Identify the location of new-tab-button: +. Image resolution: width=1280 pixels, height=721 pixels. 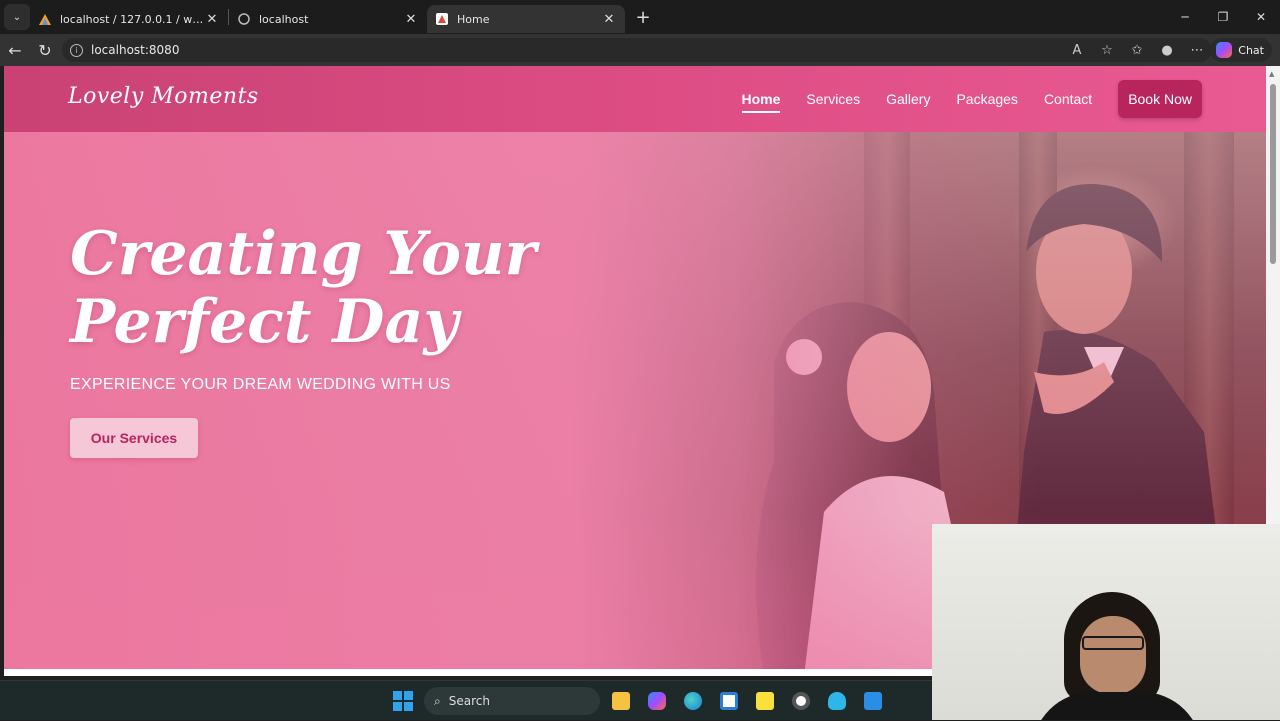
(643, 17).